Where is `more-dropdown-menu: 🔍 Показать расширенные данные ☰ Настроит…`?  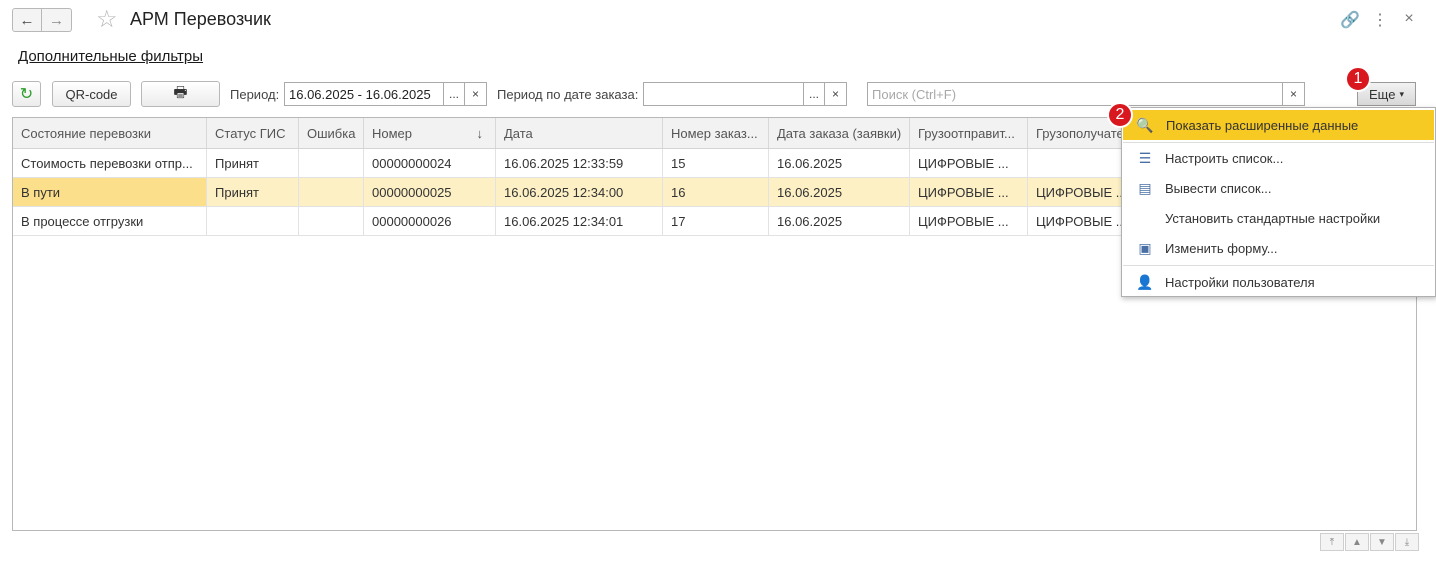
more-dropdown-menu: 🔍 Показать расширенные данные ☰ Настроит… is located at coordinates (1278, 202).